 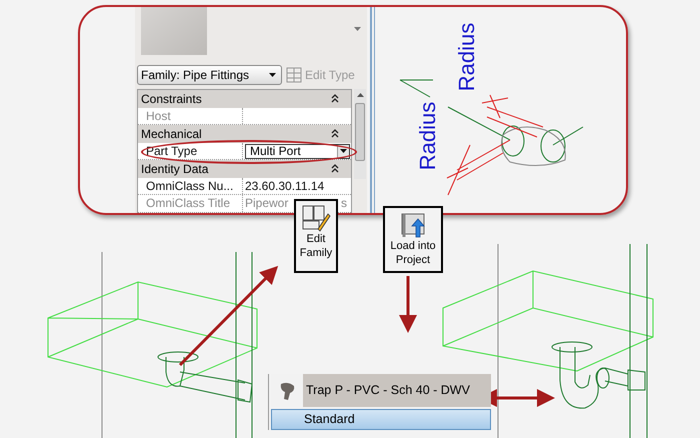 I want to click on group-header: Mechanical, so click(x=244, y=133).